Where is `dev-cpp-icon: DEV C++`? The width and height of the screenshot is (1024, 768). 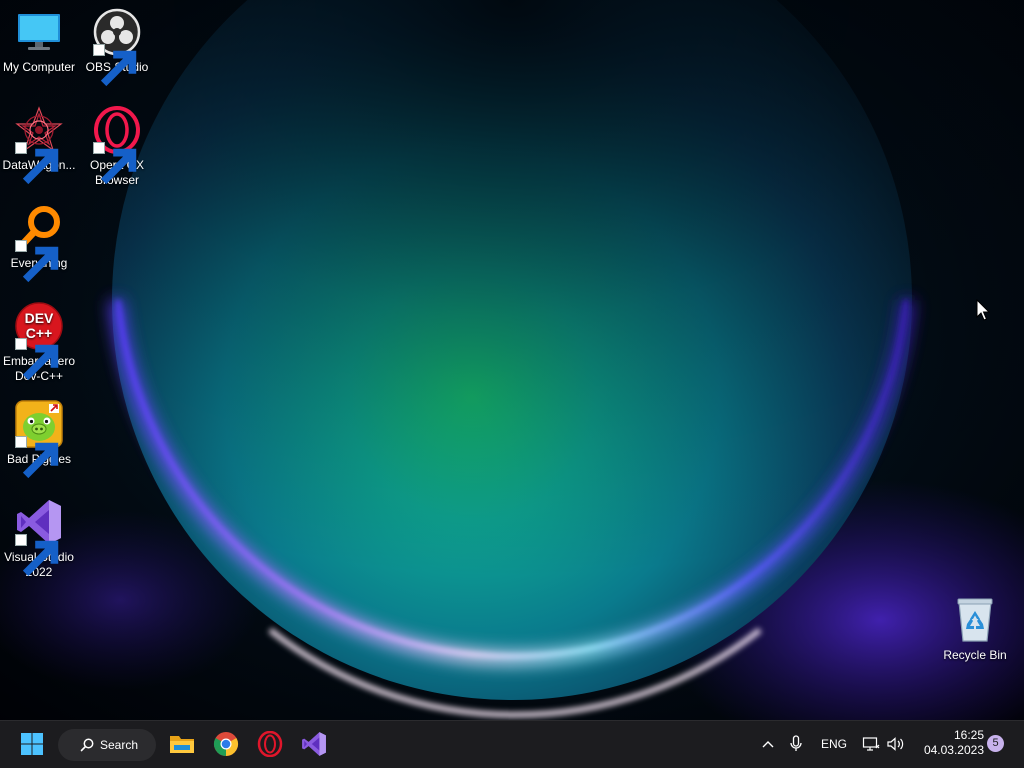
dev-cpp-icon: DEV C++ is located at coordinates (39, 341).